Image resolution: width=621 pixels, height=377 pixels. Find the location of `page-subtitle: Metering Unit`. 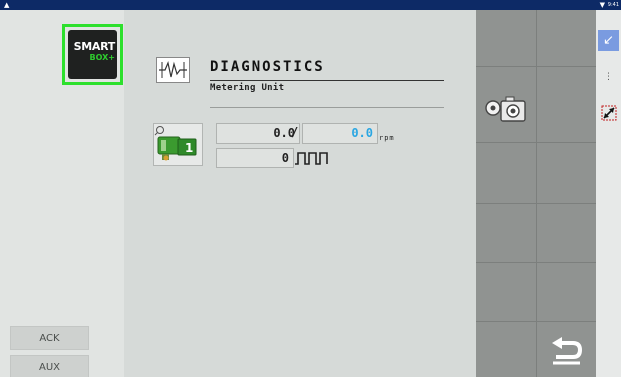

page-subtitle: Metering Unit is located at coordinates (247, 88).